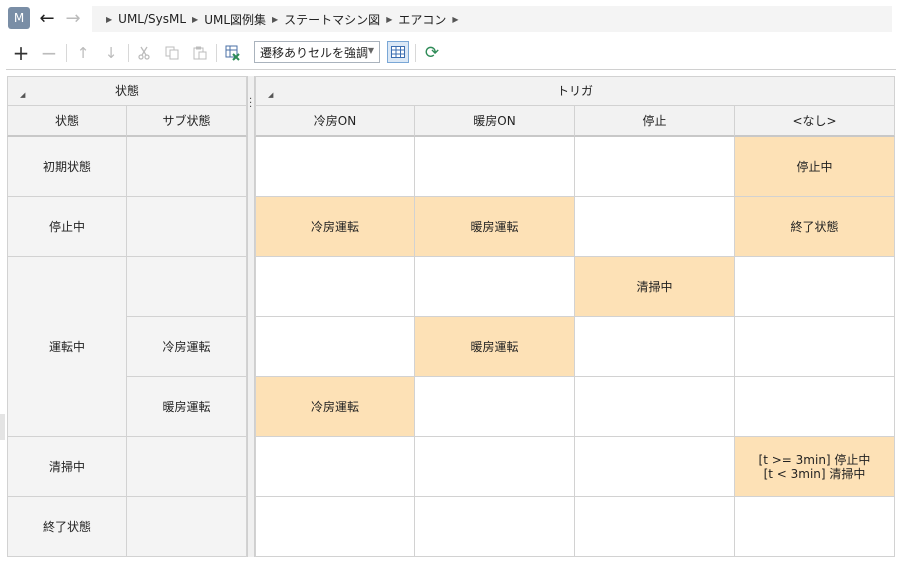 The image size is (900, 564). What do you see at coordinates (815, 227) in the screenshot?
I see `transition-cell: 終了状態` at bounding box center [815, 227].